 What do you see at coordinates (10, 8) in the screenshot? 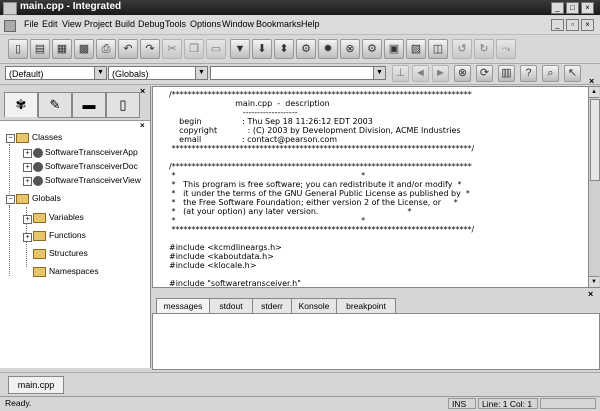
I see `window-menu-icon` at bounding box center [10, 8].